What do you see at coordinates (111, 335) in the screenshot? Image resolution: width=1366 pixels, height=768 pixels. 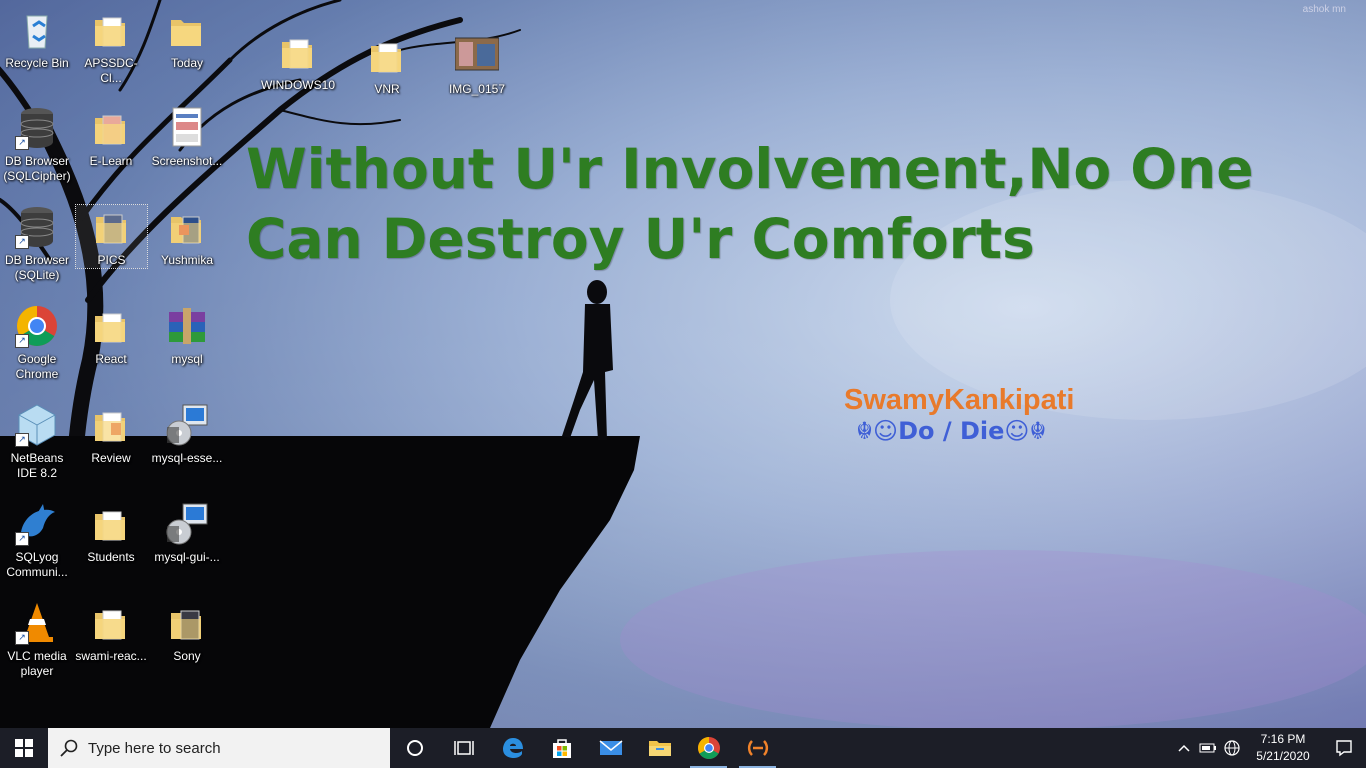 I see `desktop-icon-react-folder: React` at bounding box center [111, 335].